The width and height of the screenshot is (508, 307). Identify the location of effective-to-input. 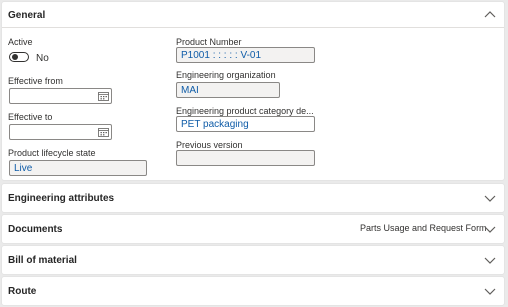
(60, 132).